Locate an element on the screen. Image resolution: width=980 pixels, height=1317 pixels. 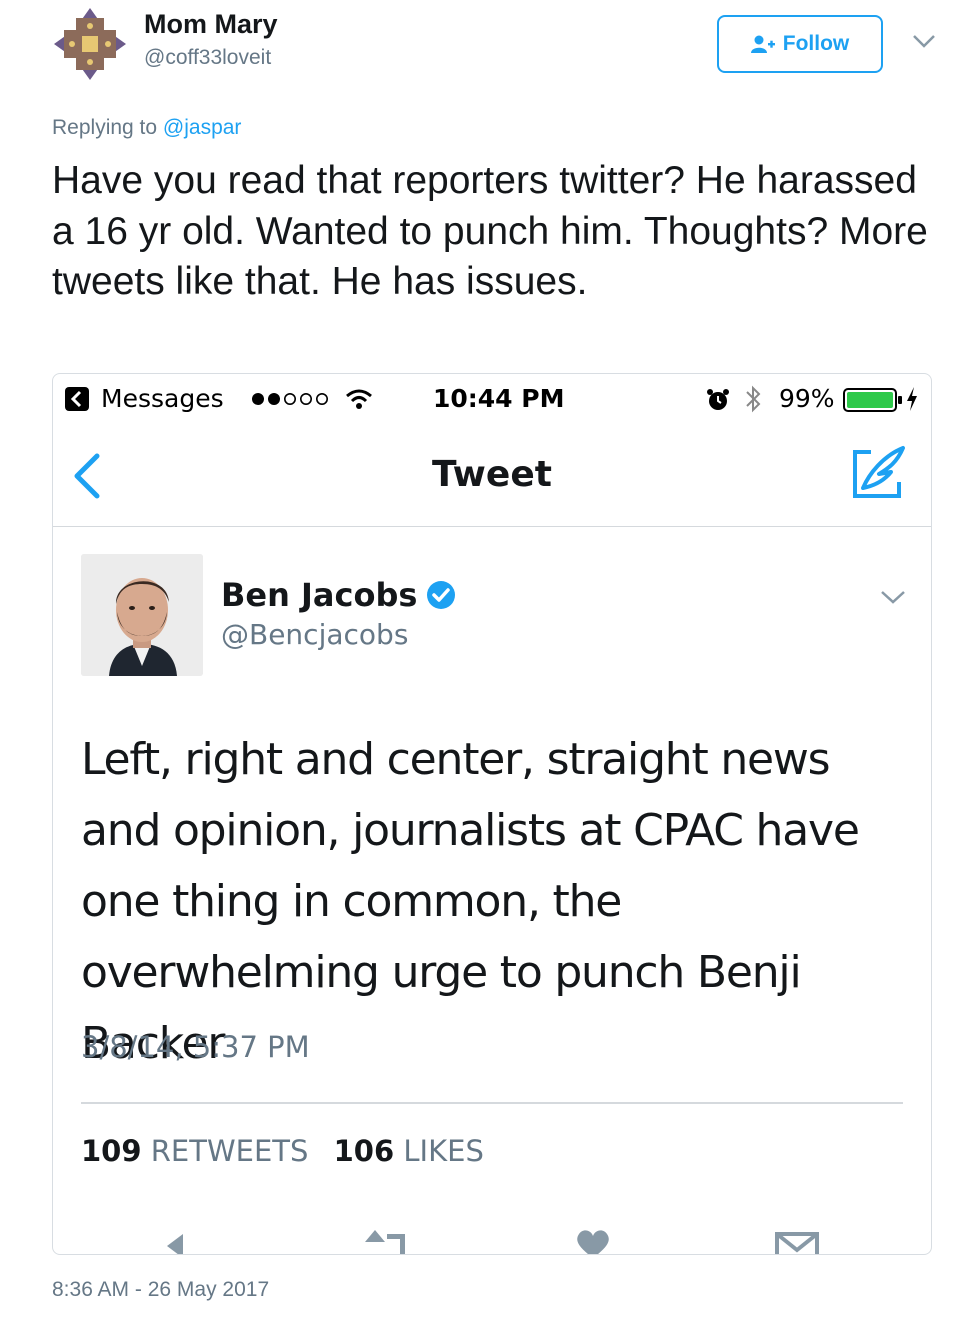
tweet-stats: 109 RETWEETS 106 LIKES is located at coordinates (290, 1151).